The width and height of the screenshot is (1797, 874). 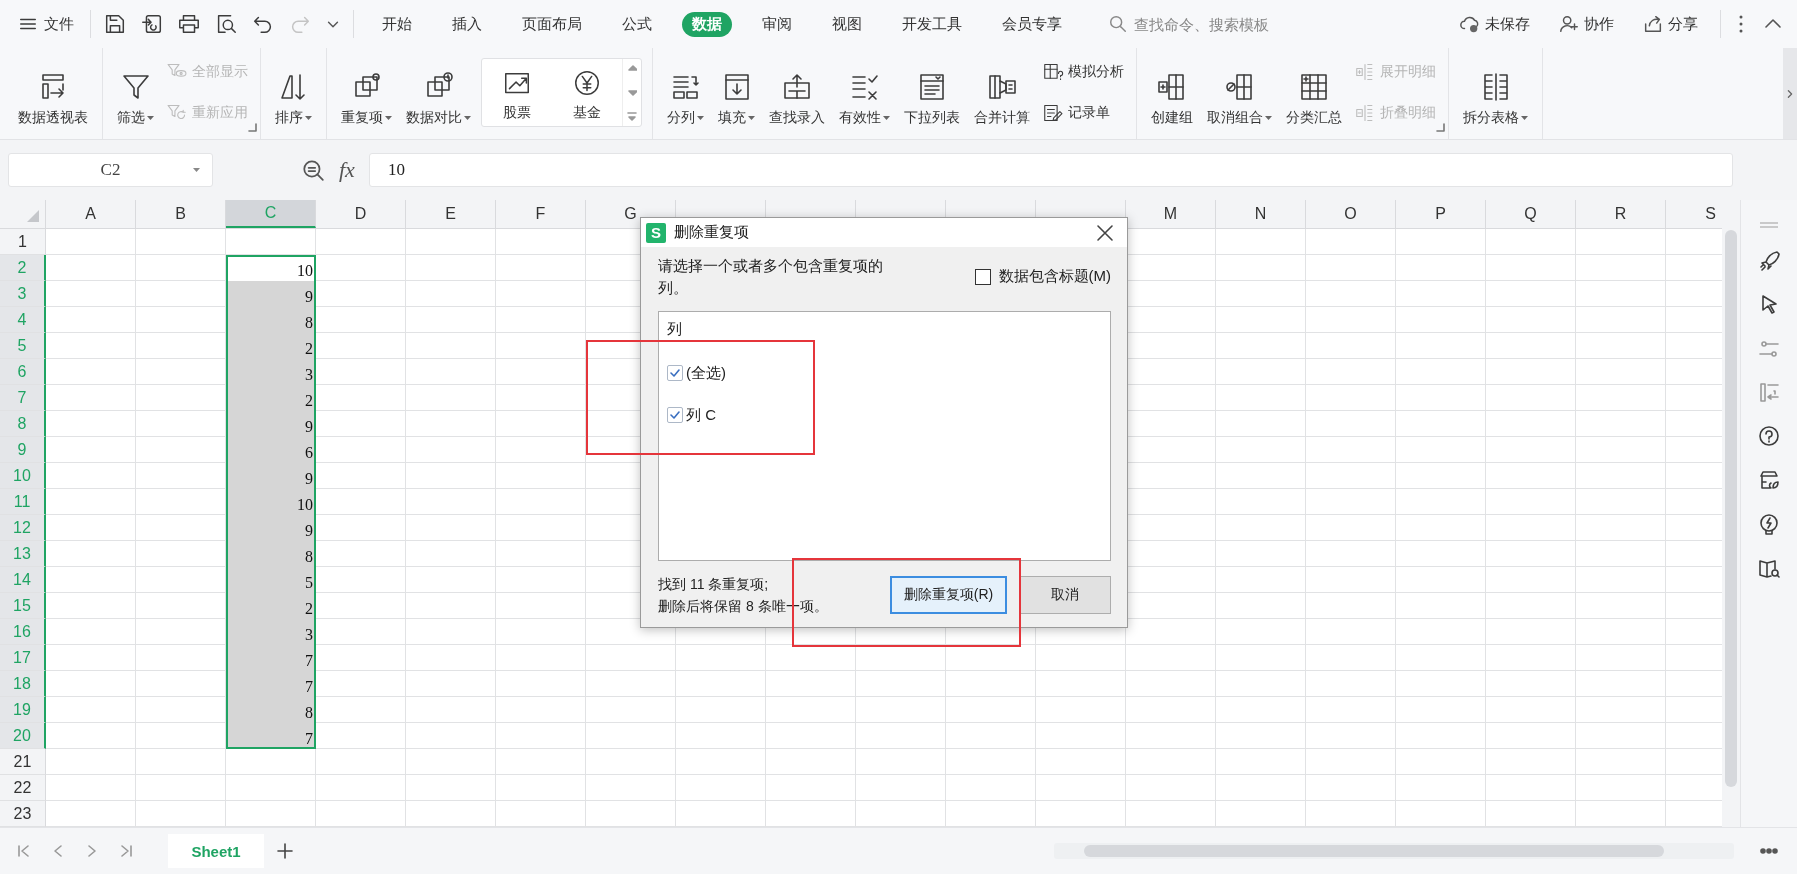 What do you see at coordinates (91, 214) in the screenshot?
I see `column-header: A` at bounding box center [91, 214].